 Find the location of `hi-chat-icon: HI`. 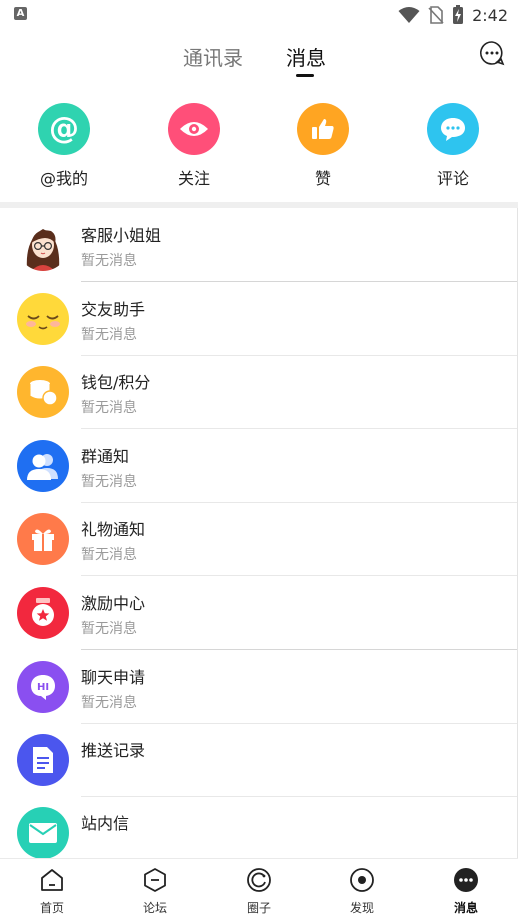

hi-chat-icon: HI is located at coordinates (43, 687).